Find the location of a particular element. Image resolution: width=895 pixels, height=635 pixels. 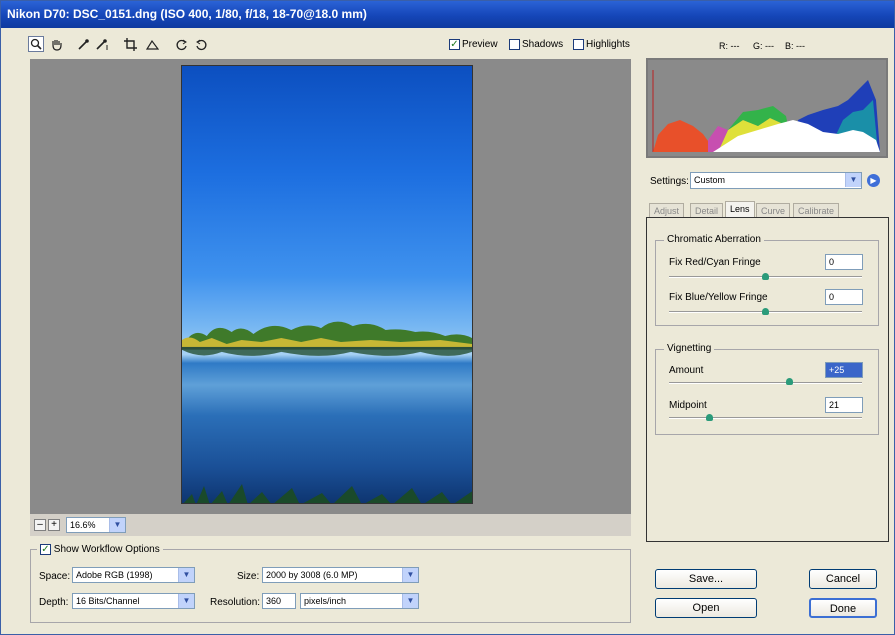

amount-slider-track is located at coordinates (765, 383).